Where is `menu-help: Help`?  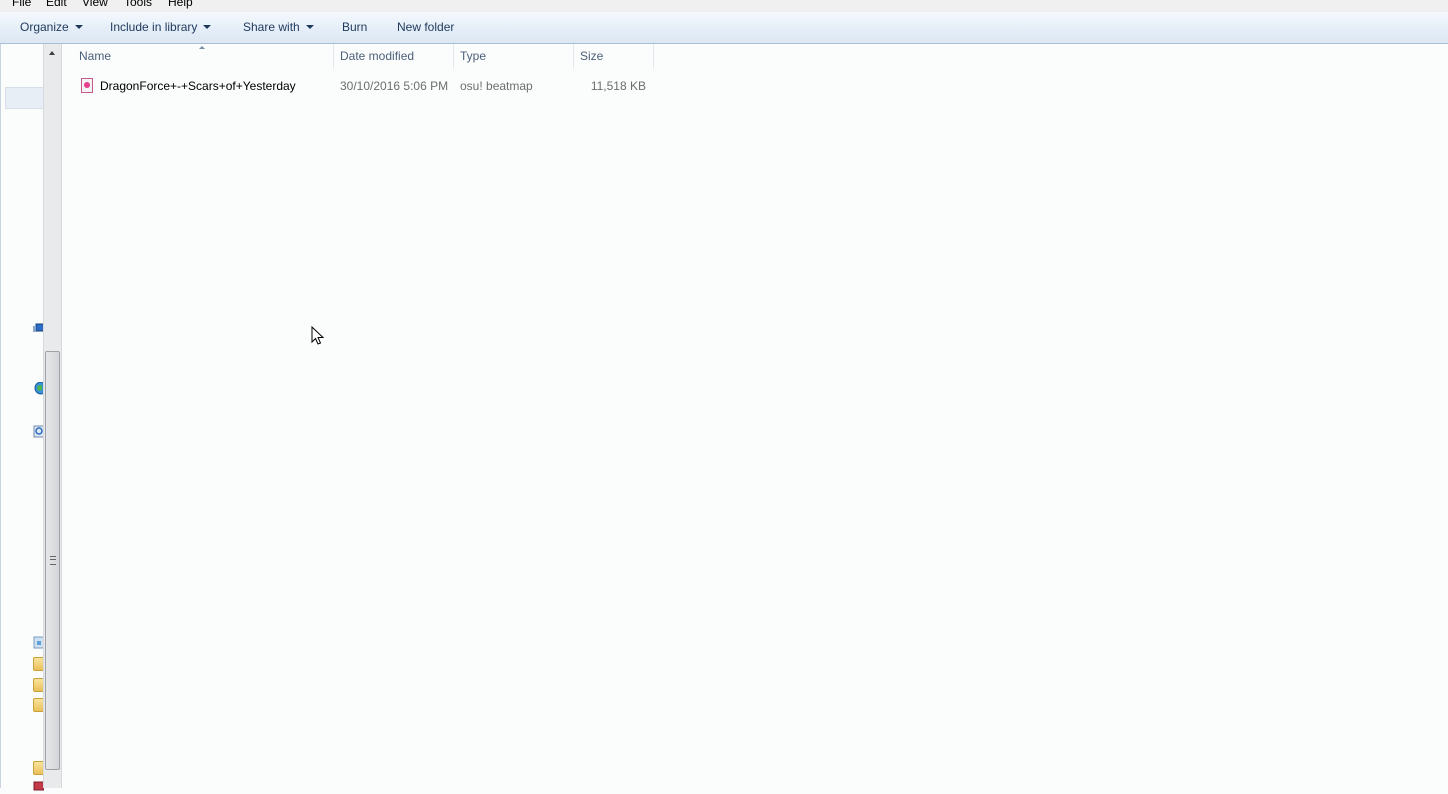
menu-help: Help is located at coordinates (180, 4).